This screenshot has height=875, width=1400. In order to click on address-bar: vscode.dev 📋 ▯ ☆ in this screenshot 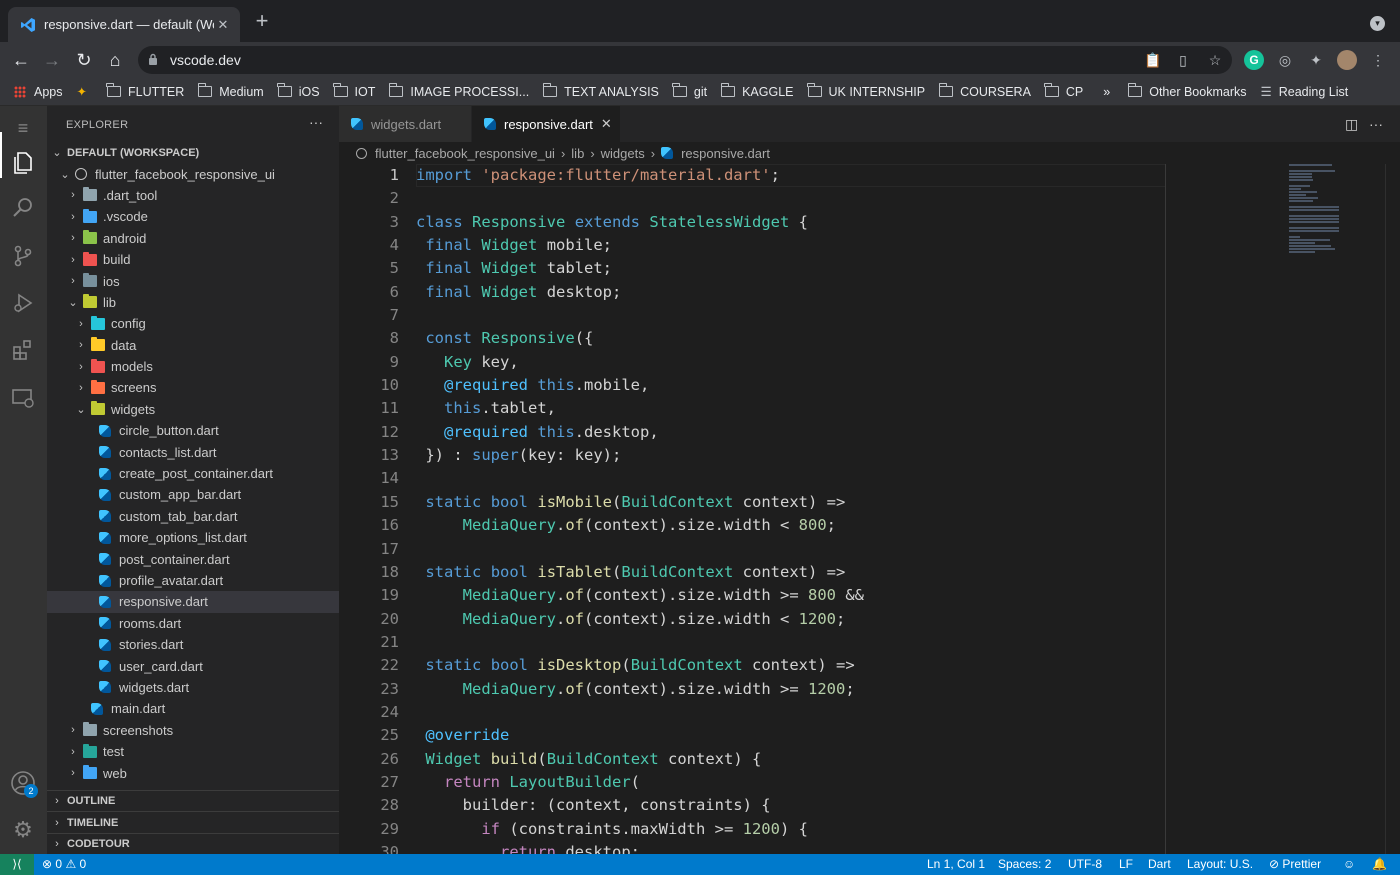, I will do `click(685, 60)`.